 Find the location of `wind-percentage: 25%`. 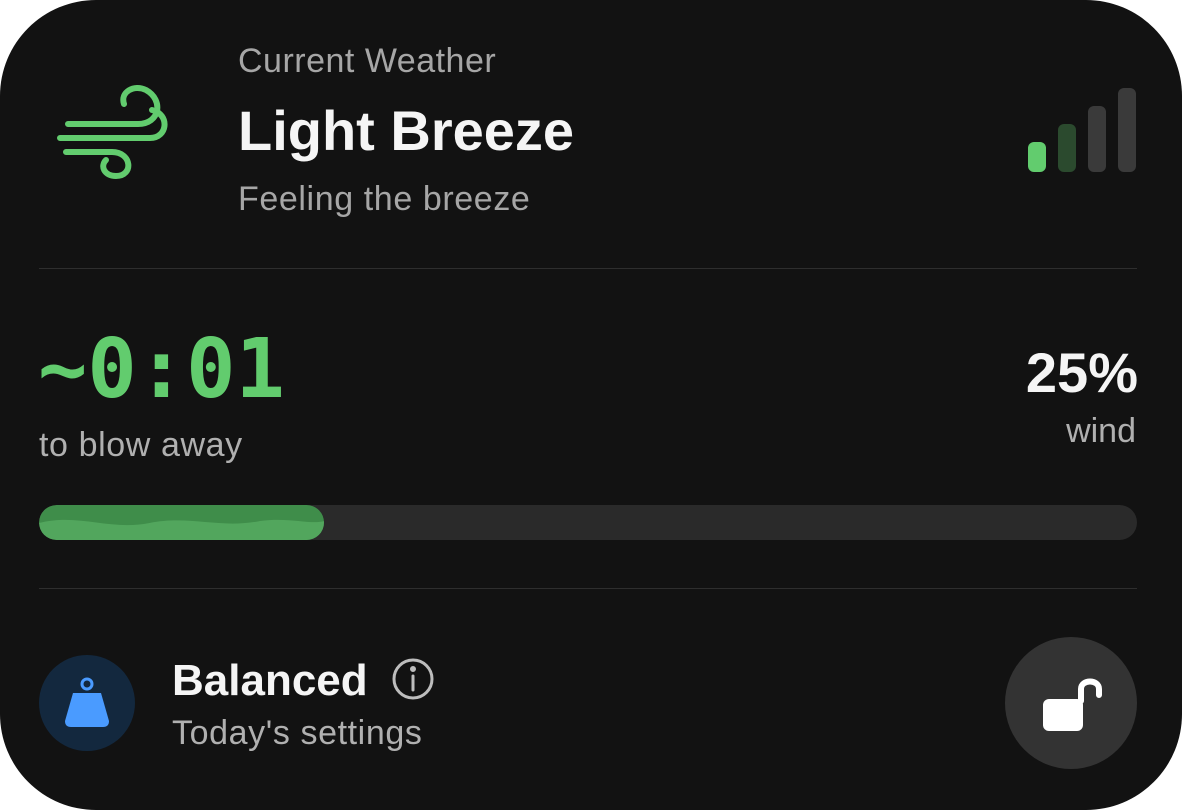

wind-percentage: 25% is located at coordinates (1081, 372).